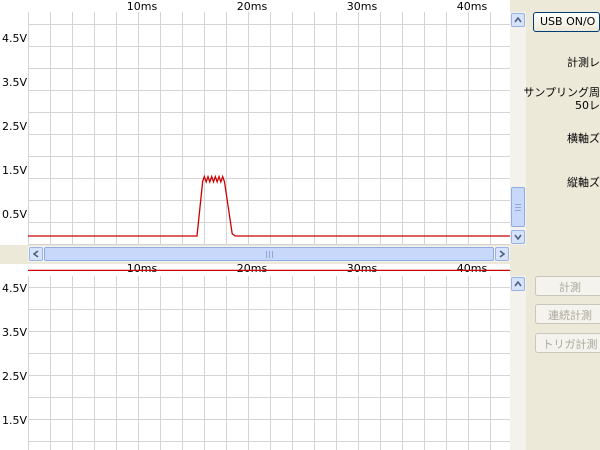  I want to click on chevron-right-icon, so click(502, 254).